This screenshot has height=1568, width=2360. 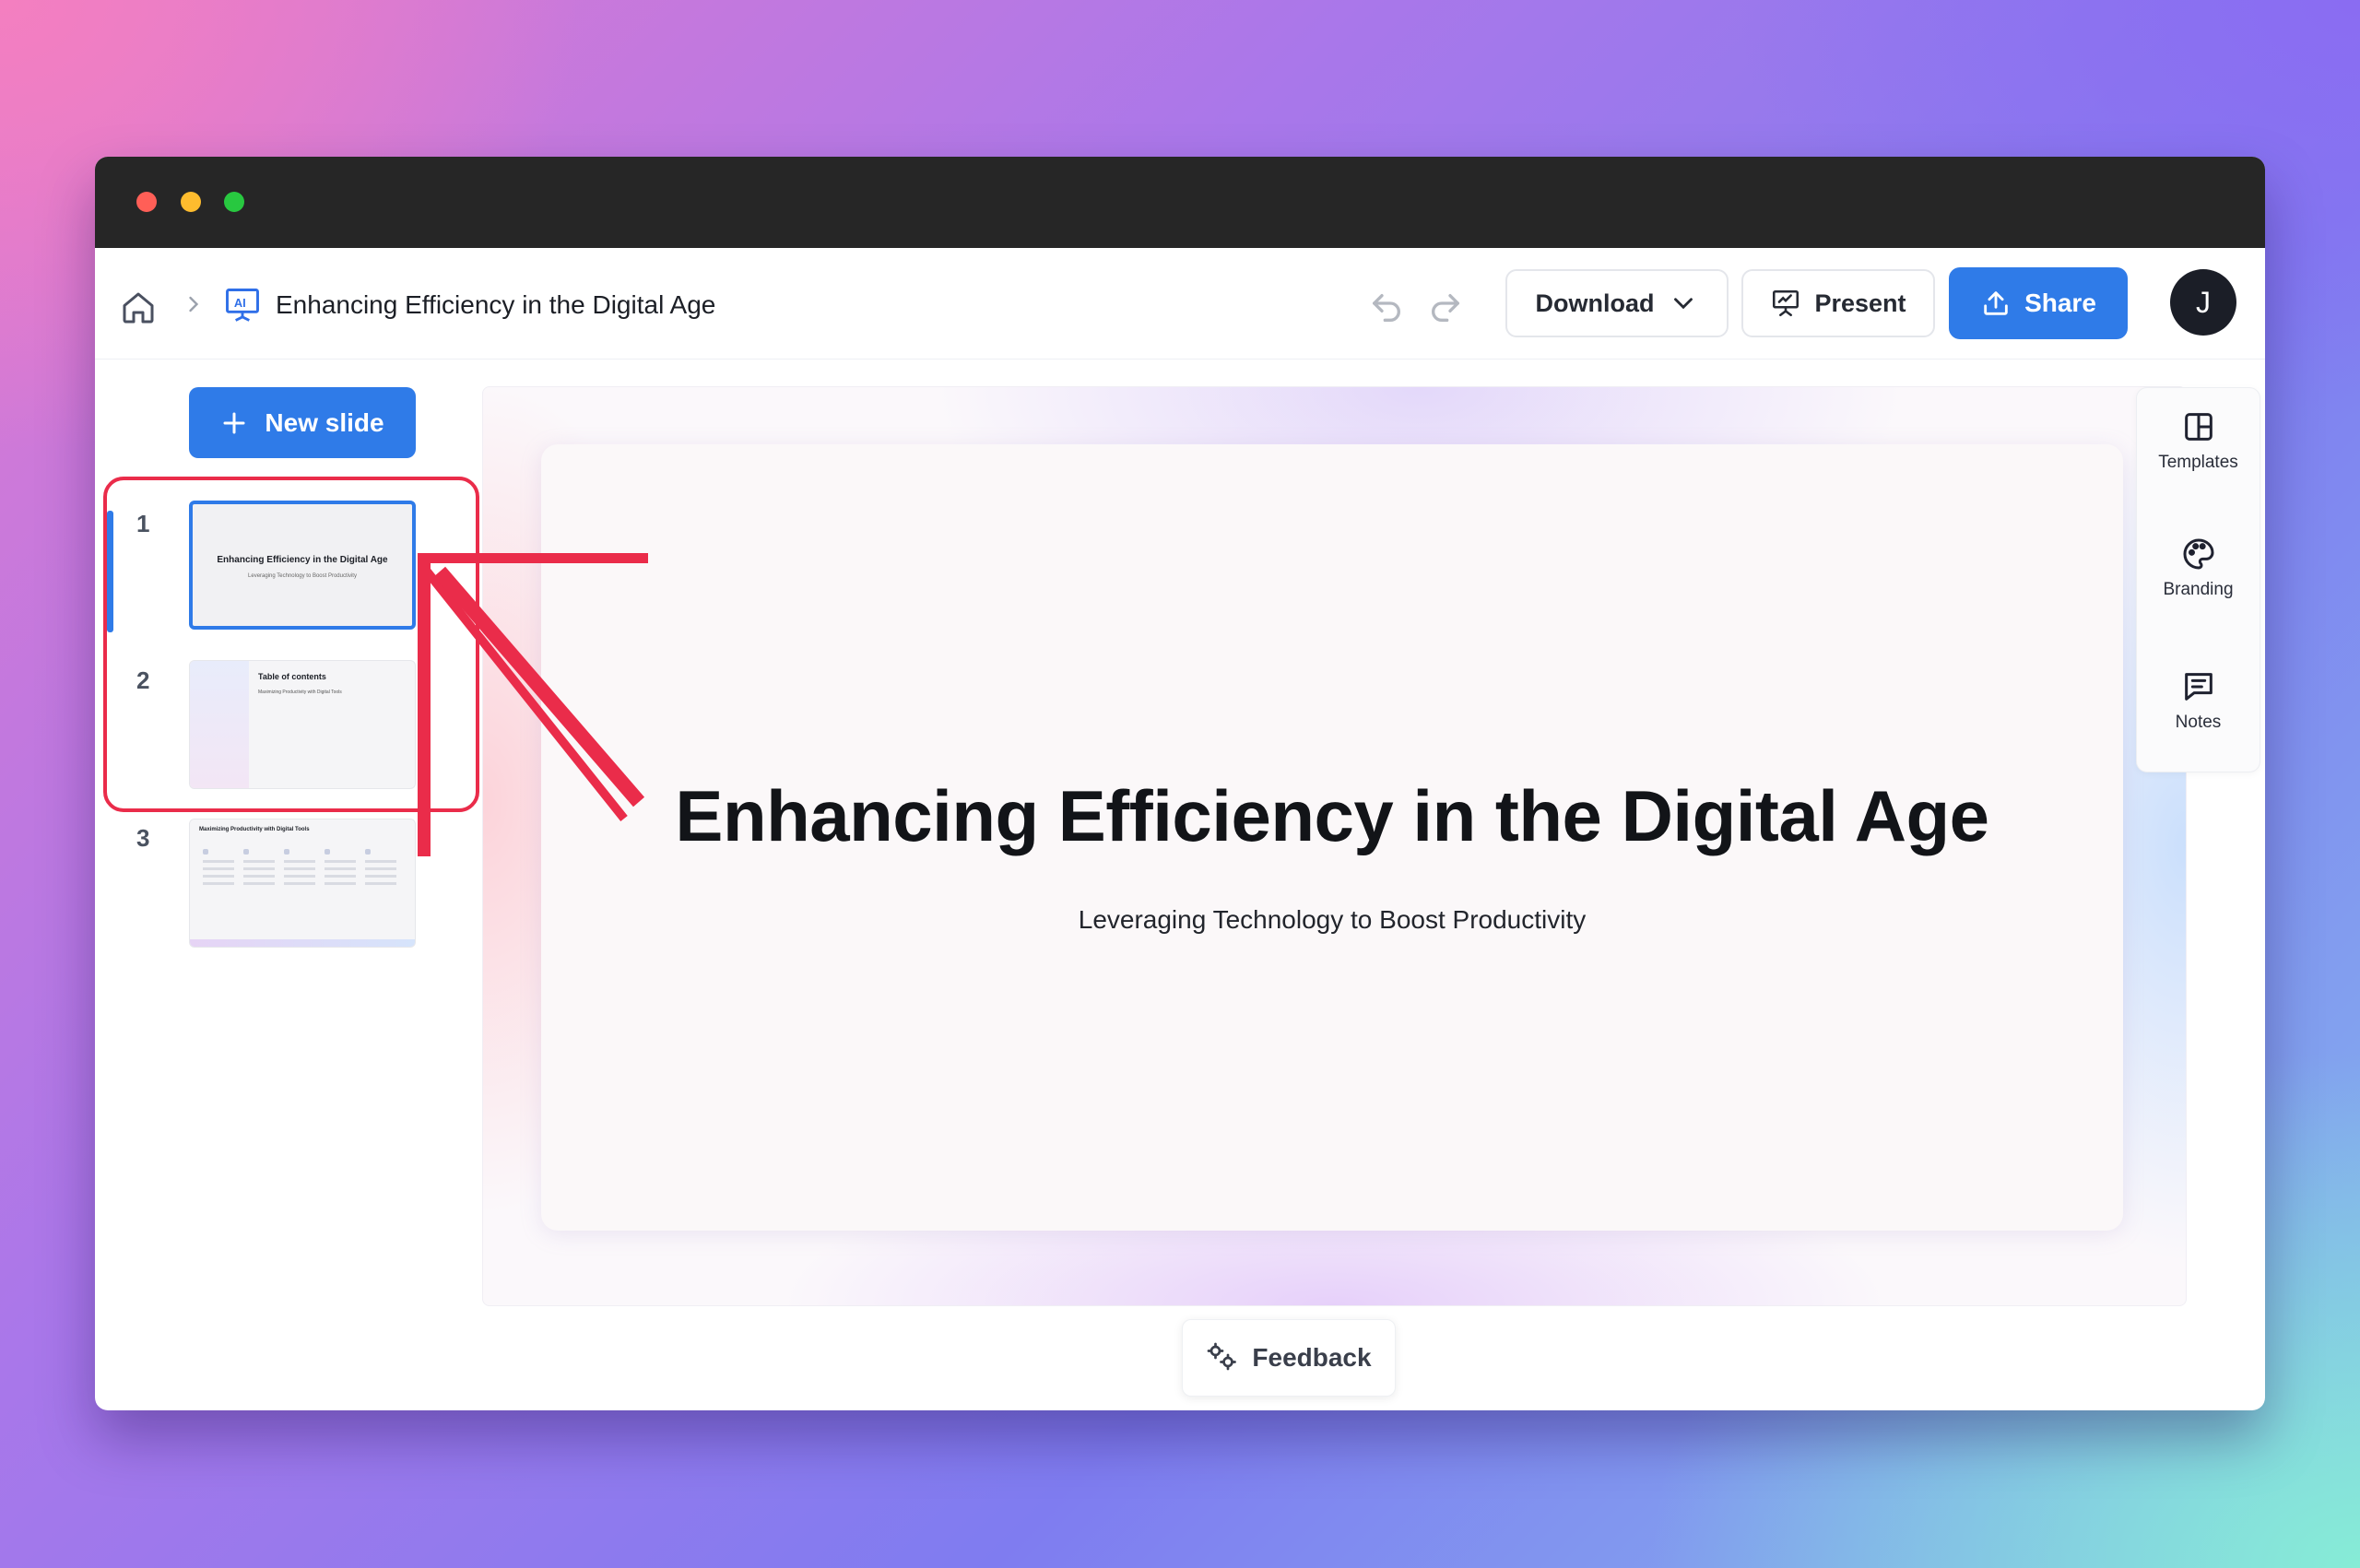 I want to click on notes-icon, so click(x=2198, y=687).